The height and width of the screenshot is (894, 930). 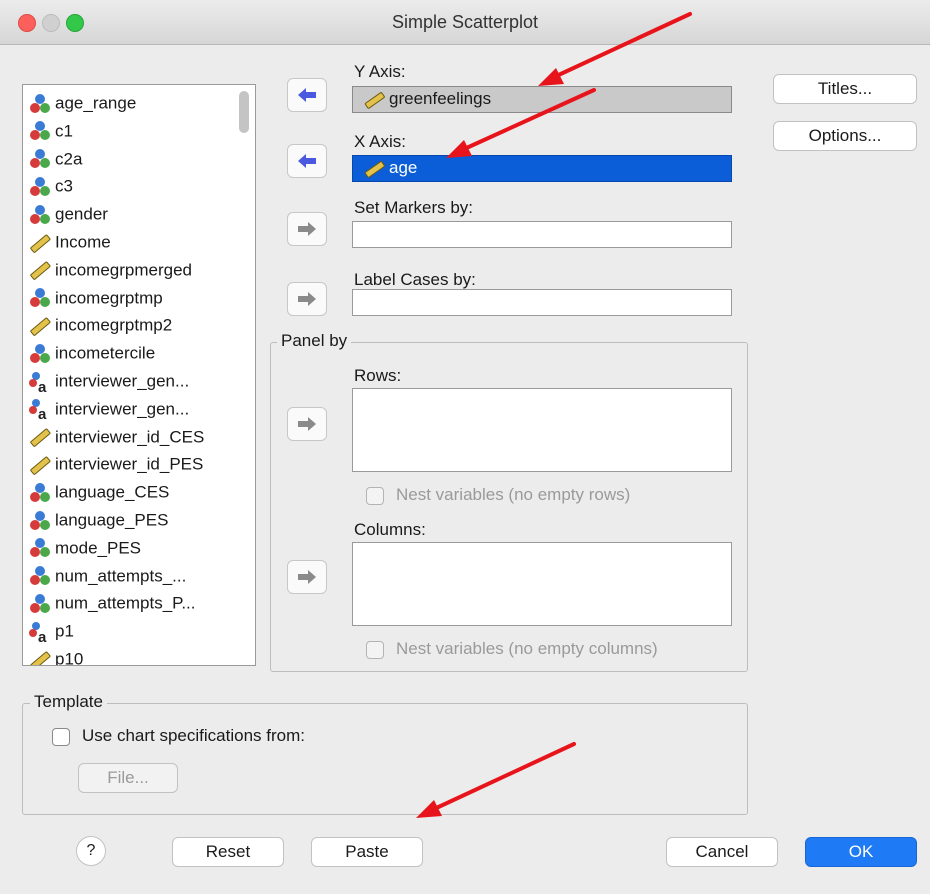 I want to click on variable-name: c3, so click(x=64, y=186).